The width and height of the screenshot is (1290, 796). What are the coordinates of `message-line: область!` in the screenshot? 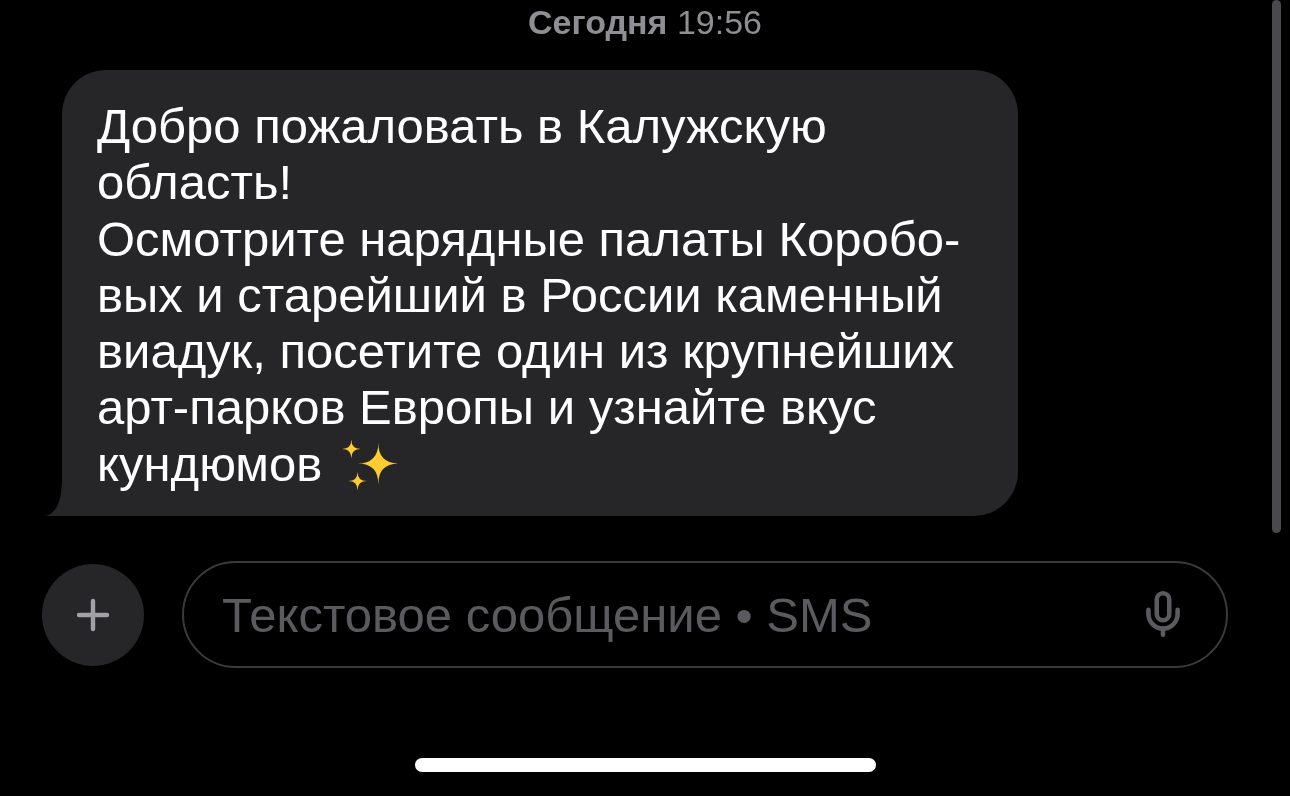 It's located at (195, 182).